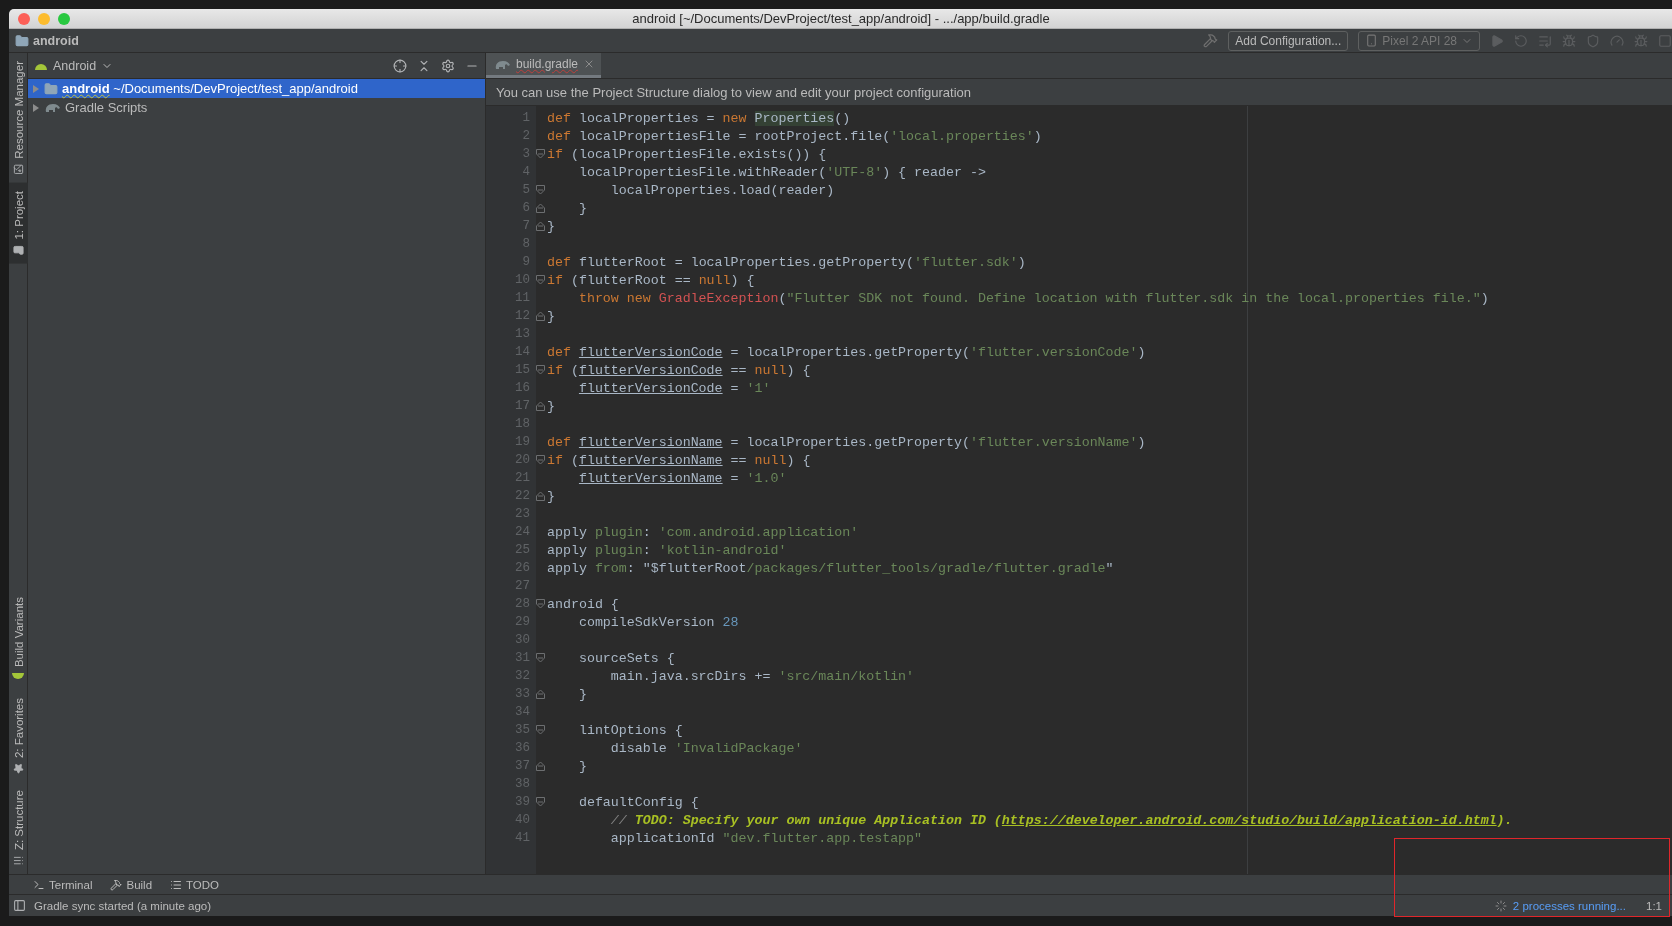 Image resolution: width=1672 pixels, height=926 pixels. I want to click on rerun-icon, so click(1521, 40).